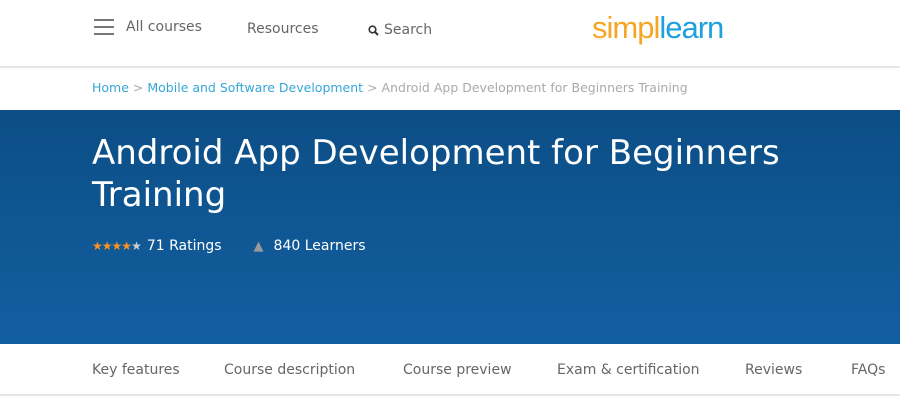 The height and width of the screenshot is (400, 900). What do you see at coordinates (258, 246) in the screenshot?
I see `graduation-cap-icon: ▲` at bounding box center [258, 246].